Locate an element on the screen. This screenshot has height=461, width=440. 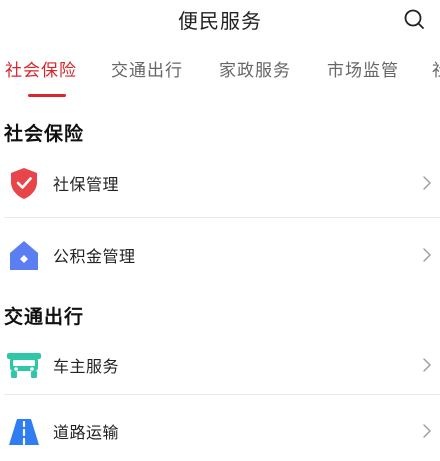
tab-overflow: 社 is located at coordinates (436, 68).